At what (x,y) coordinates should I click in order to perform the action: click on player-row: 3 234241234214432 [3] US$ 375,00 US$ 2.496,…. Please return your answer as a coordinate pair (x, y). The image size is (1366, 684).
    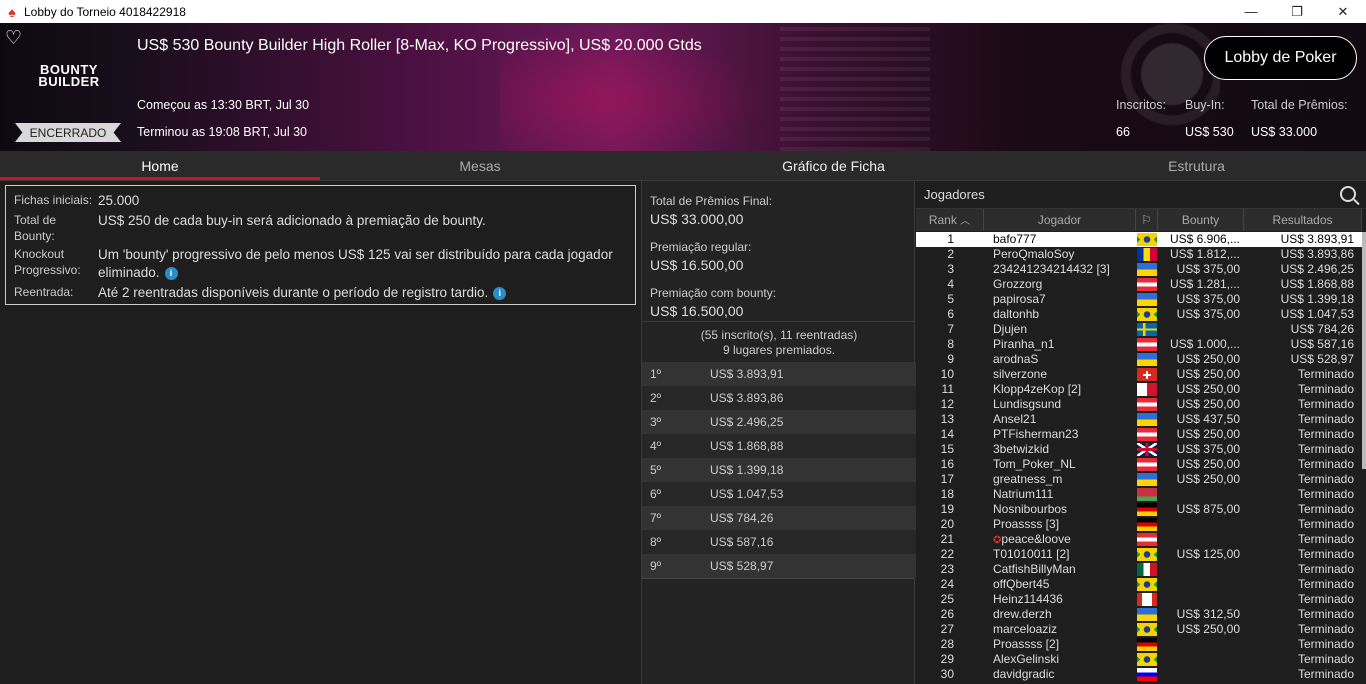
    Looking at the image, I should click on (1139, 269).